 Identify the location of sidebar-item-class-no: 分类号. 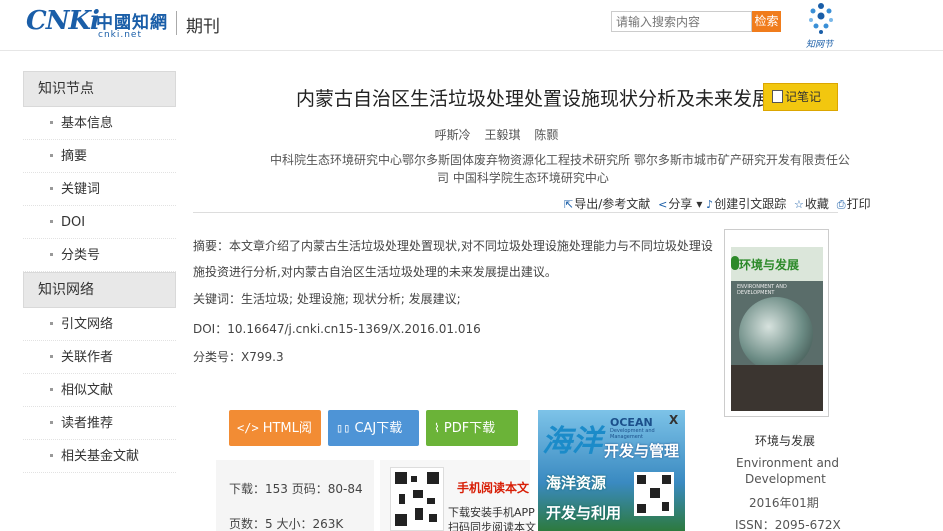
(99, 255).